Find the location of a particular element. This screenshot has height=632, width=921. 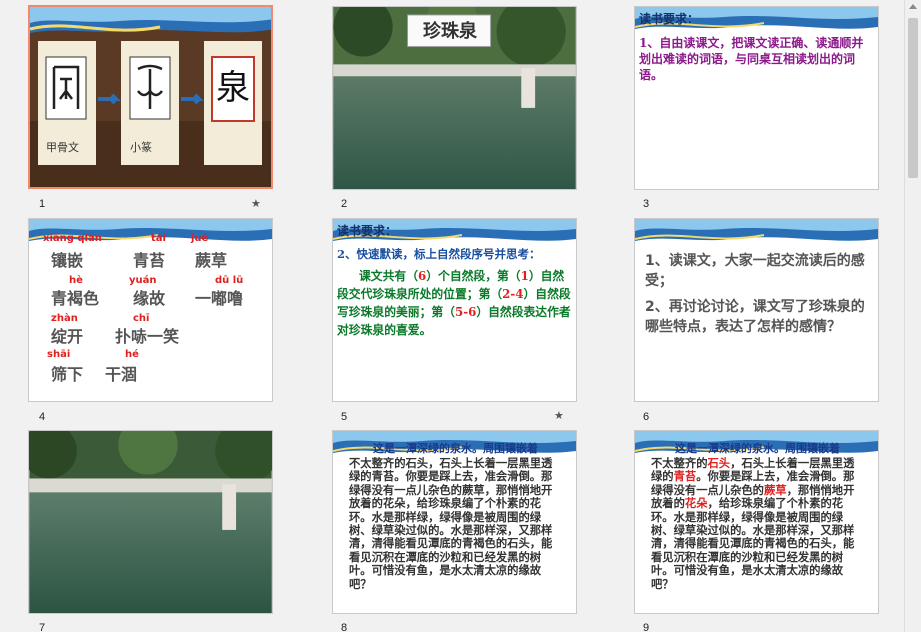

discussion-question-1: 1、读课文，大家一起交流读后的感受； is located at coordinates (755, 271).